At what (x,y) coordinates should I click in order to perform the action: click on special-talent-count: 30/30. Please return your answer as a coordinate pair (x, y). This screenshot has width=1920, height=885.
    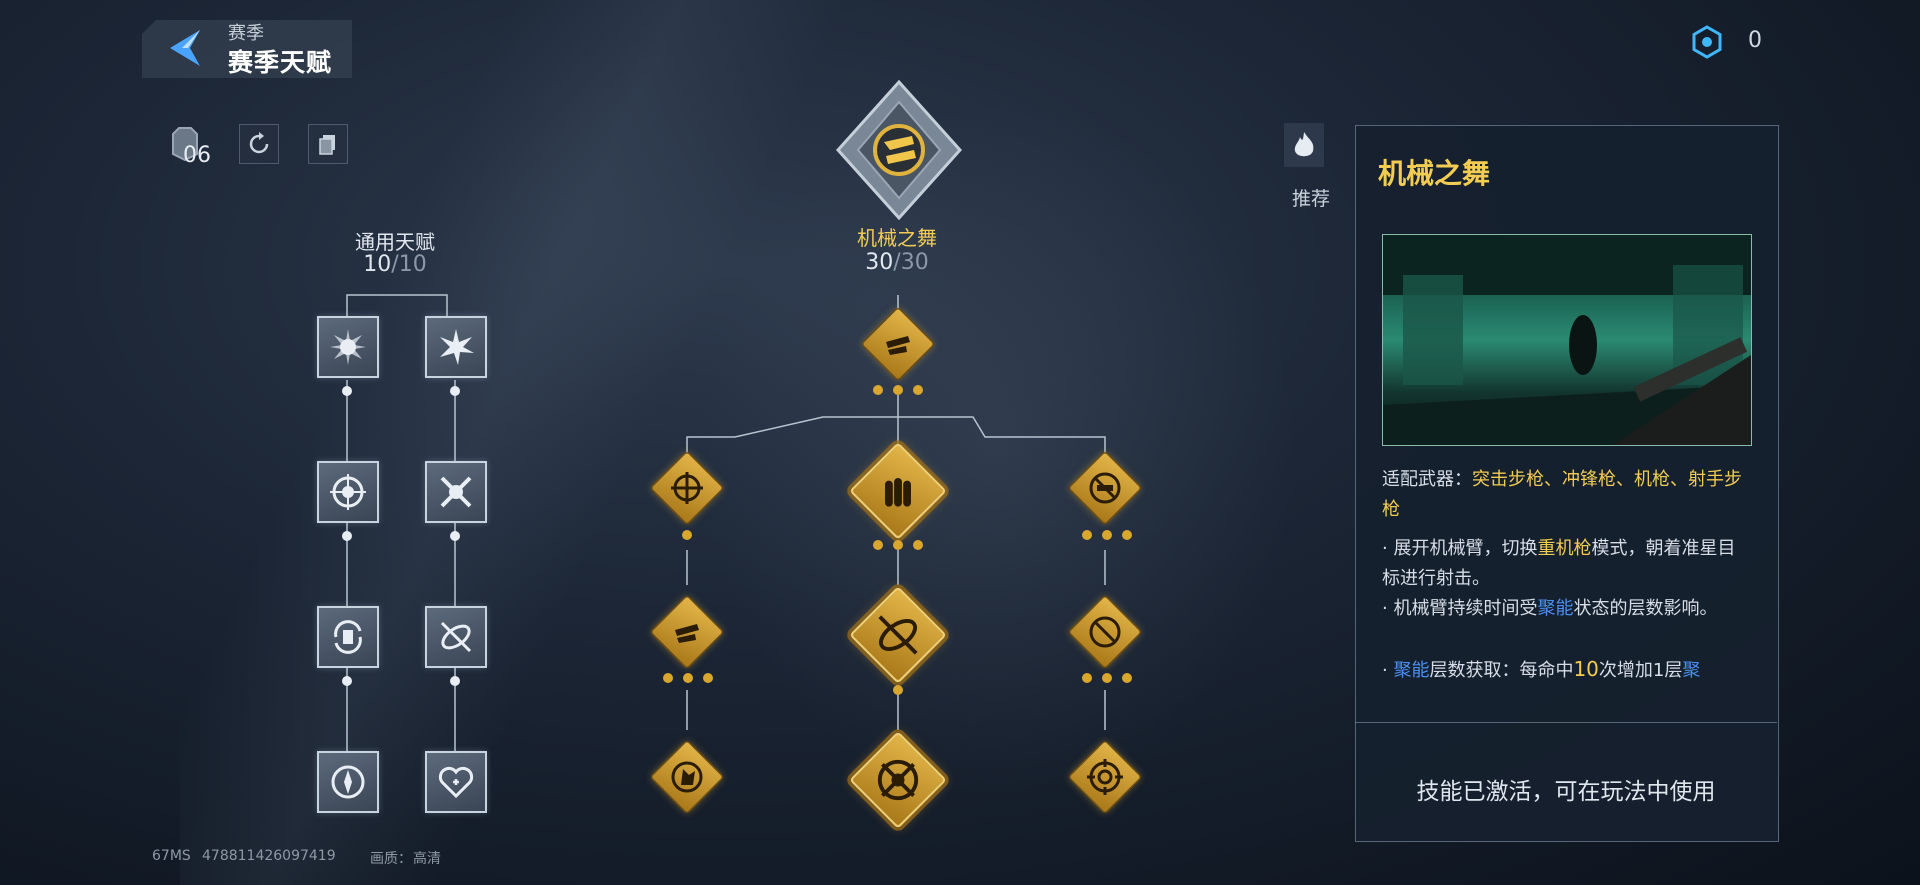
    Looking at the image, I should click on (897, 262).